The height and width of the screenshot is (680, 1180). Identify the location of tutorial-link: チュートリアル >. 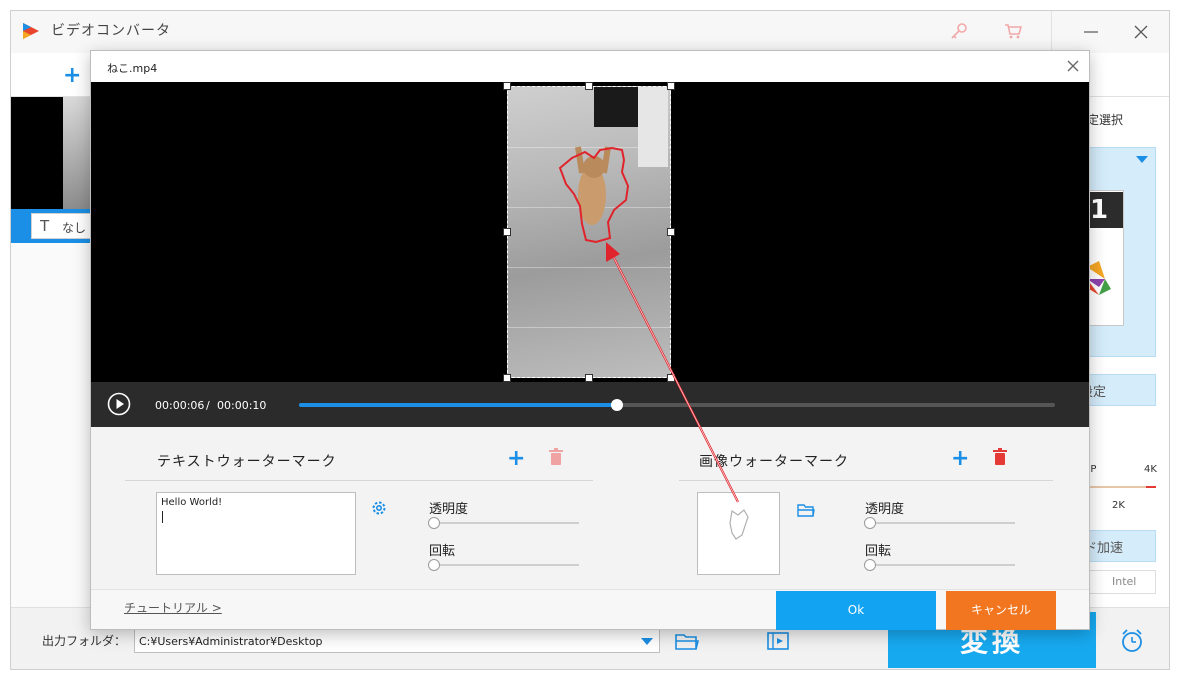
(173, 607).